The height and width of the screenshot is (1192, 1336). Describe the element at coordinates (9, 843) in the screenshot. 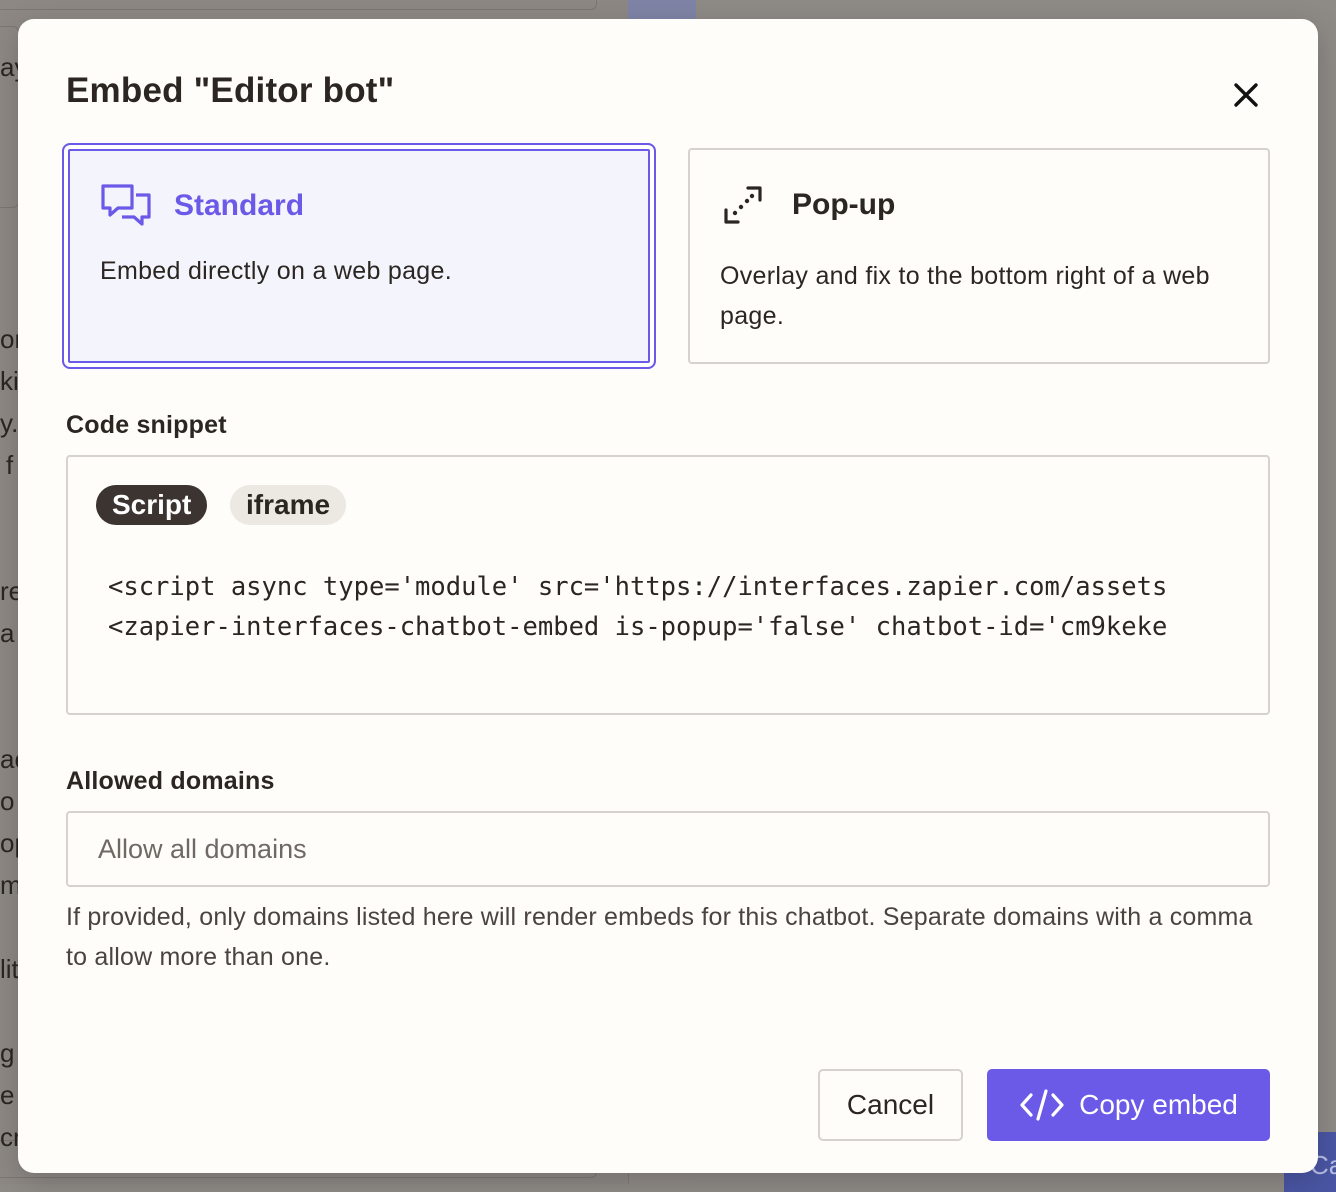

I see `background-text: op` at that location.